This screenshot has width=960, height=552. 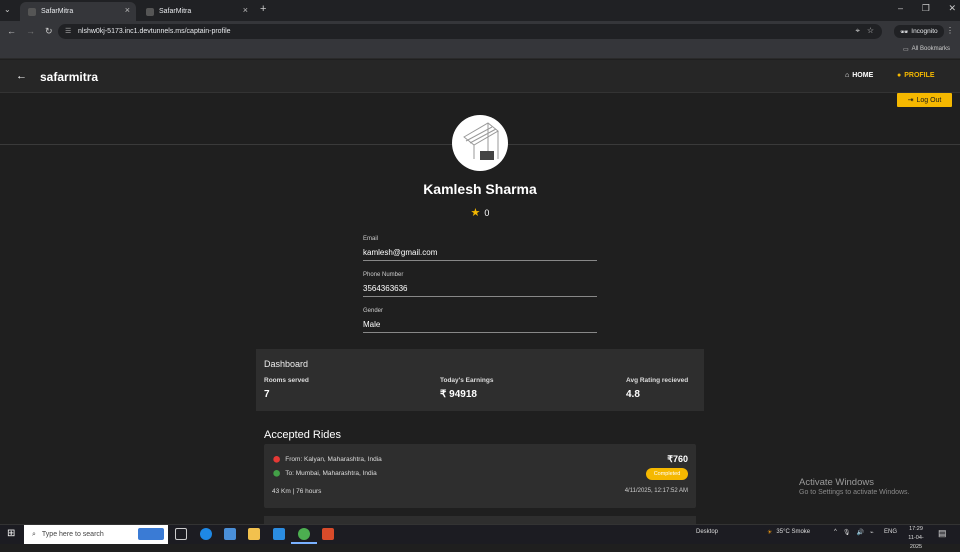 I want to click on avatar, so click(x=480, y=143).